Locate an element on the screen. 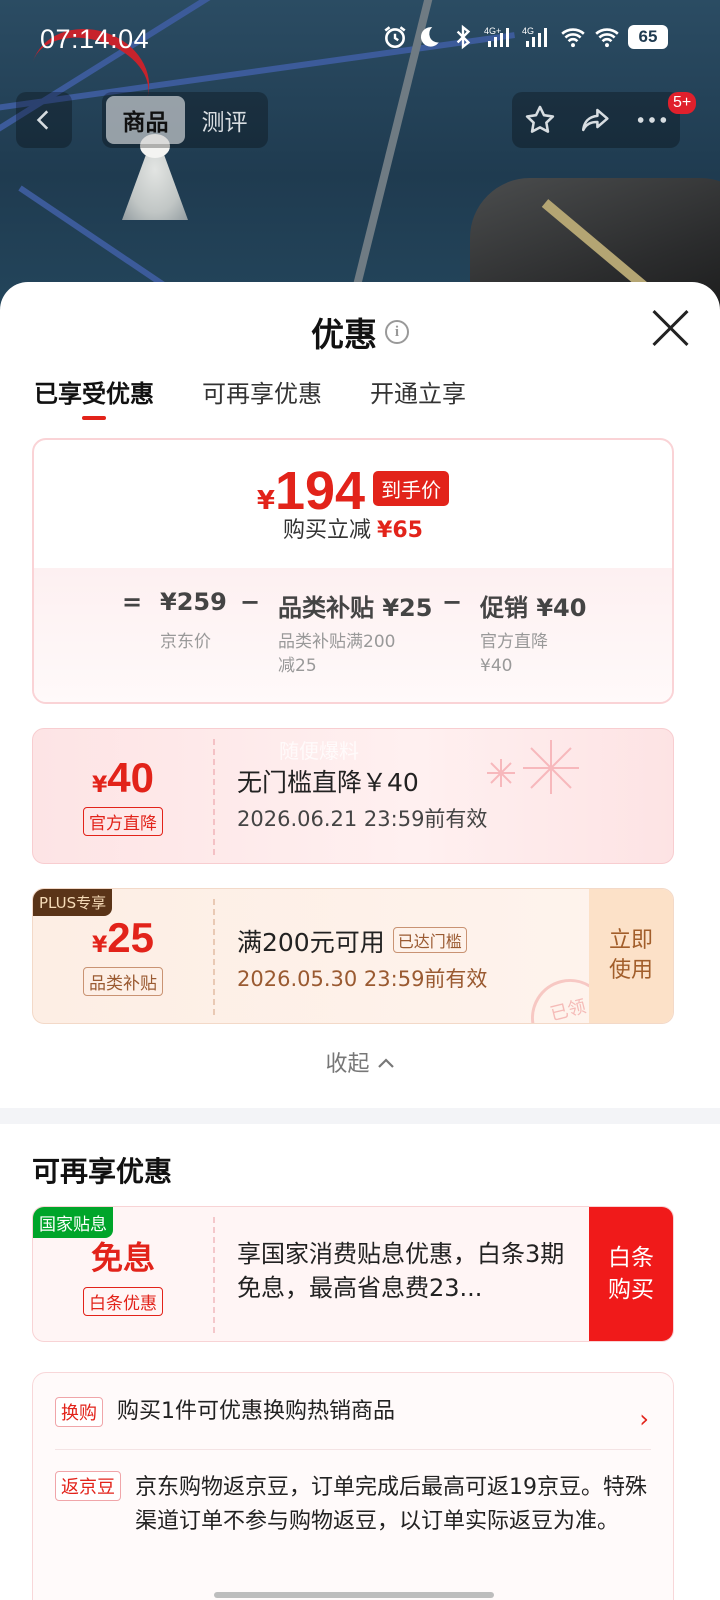 The image size is (720, 1600). favorite-button is located at coordinates (540, 120).